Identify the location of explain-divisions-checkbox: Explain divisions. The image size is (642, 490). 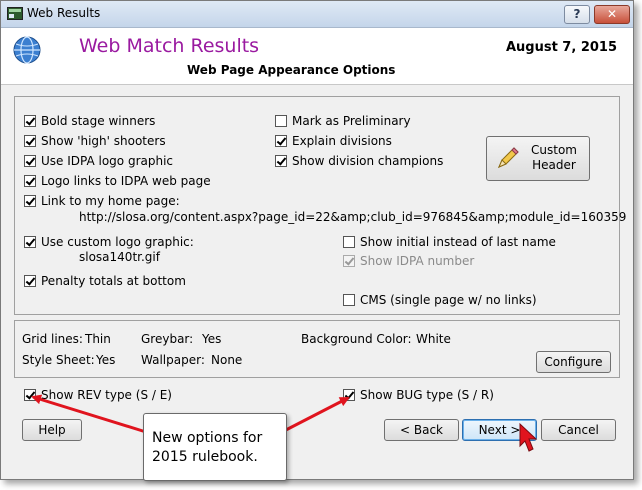
(333, 141).